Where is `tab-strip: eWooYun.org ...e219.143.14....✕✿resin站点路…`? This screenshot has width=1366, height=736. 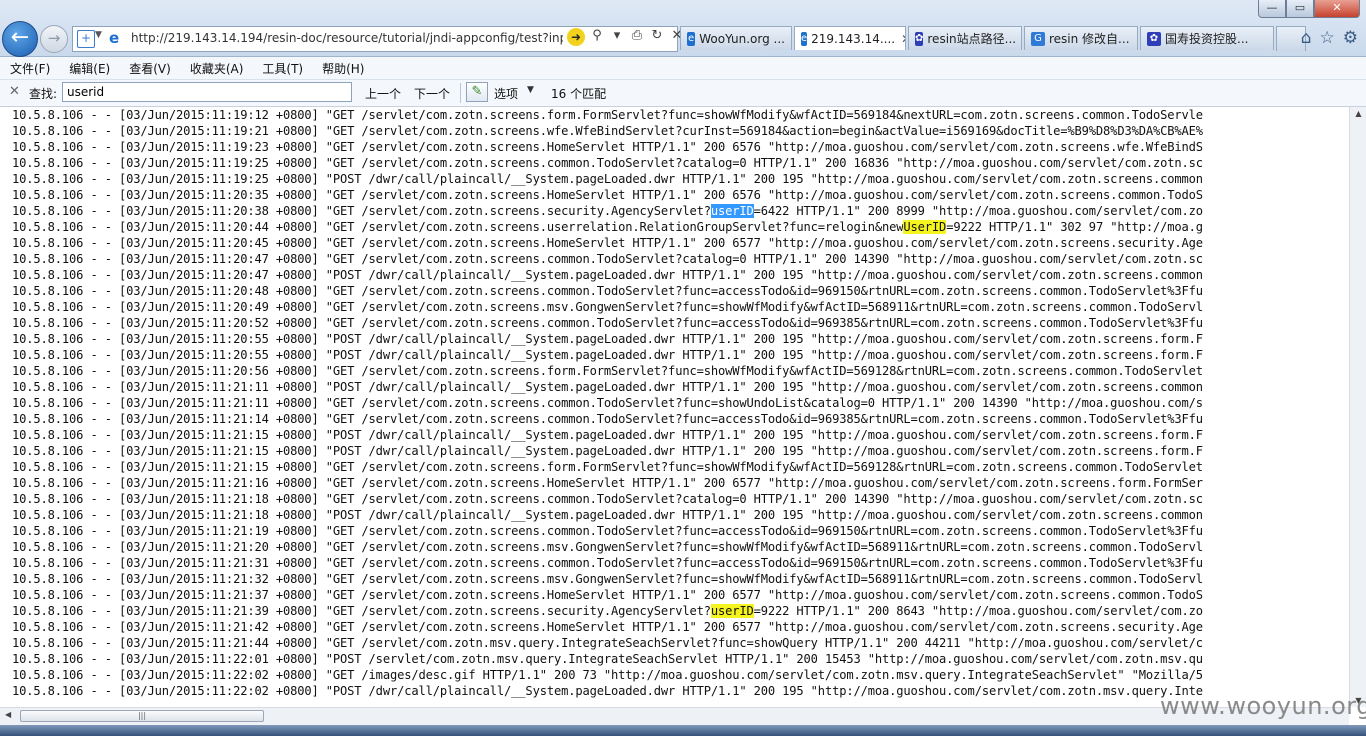 tab-strip: eWooYun.org ...e219.143.14....✕✿resin站点路… is located at coordinates (993, 39).